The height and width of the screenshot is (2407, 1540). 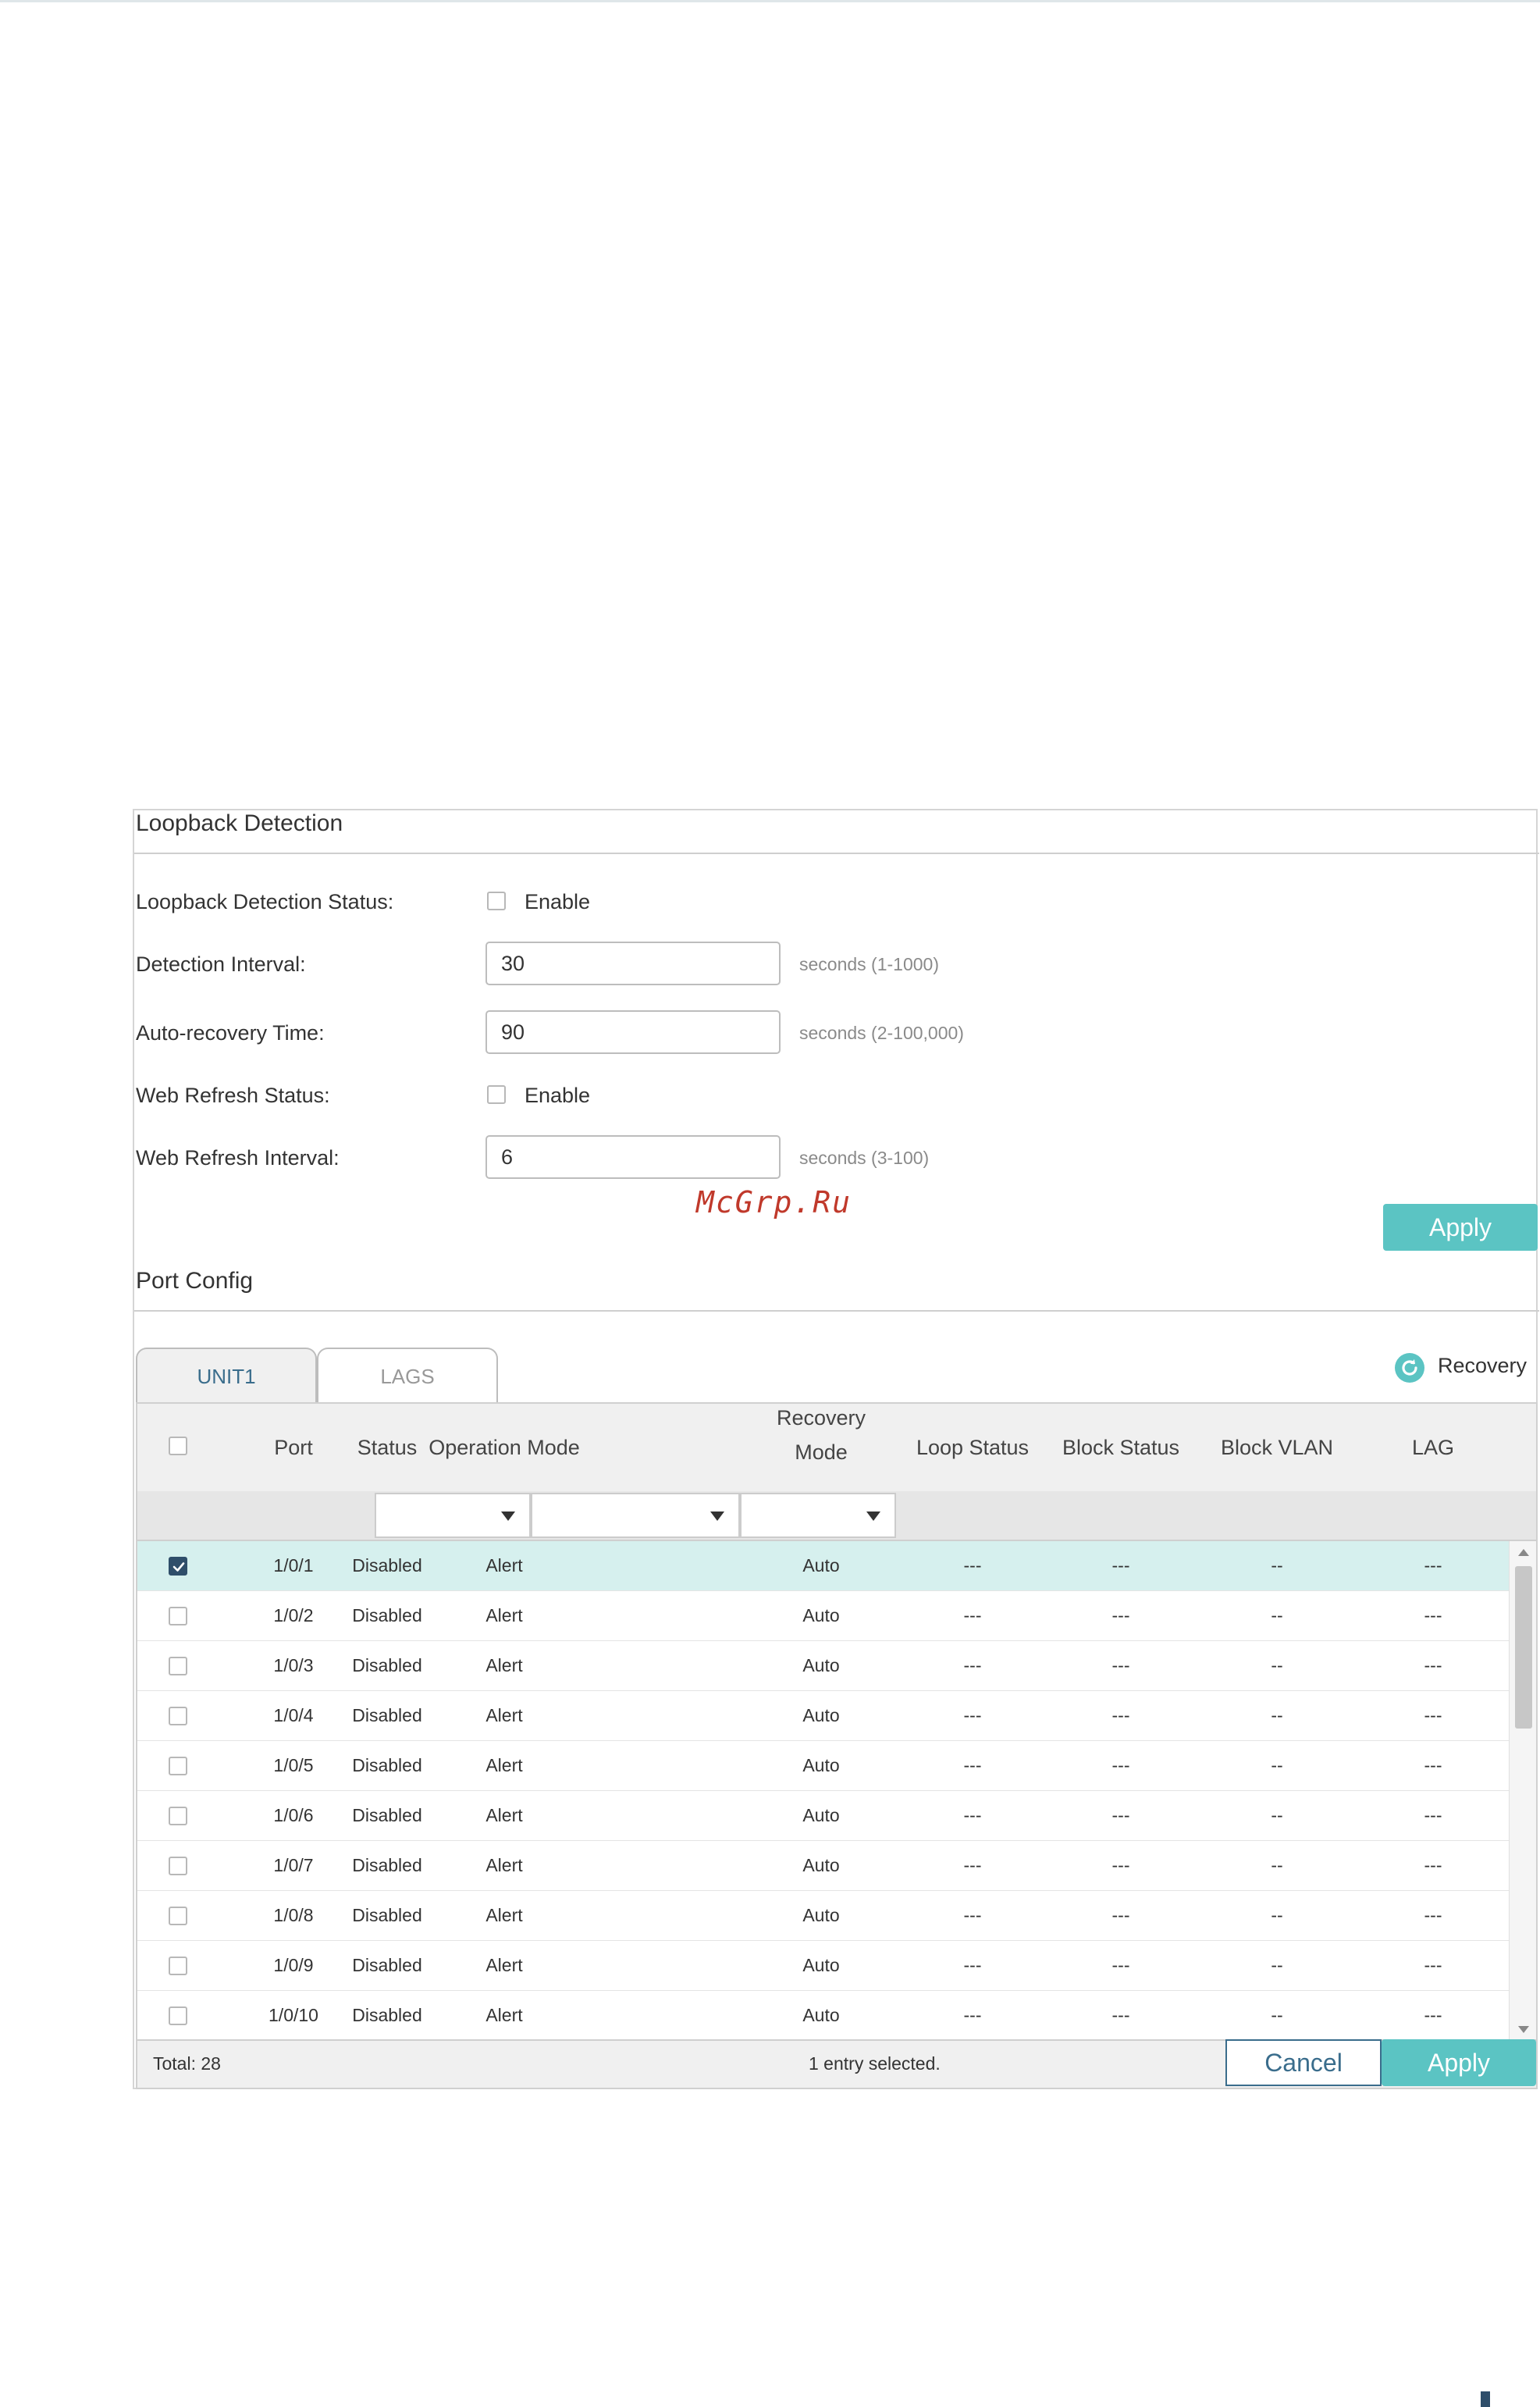 What do you see at coordinates (1277, 1447) in the screenshot?
I see `col-block-vlan: Block VLAN` at bounding box center [1277, 1447].